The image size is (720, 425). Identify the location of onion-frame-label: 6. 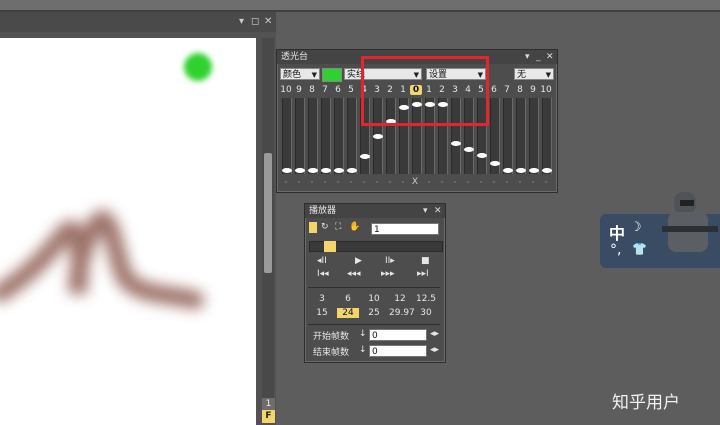
(494, 90).